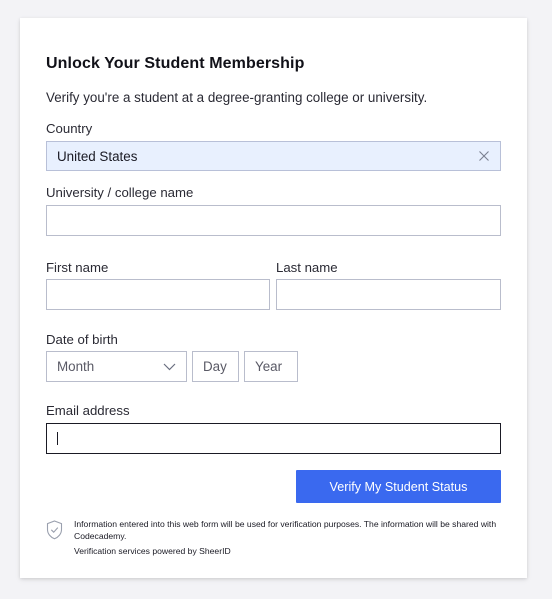  What do you see at coordinates (69, 128) in the screenshot?
I see `country-label: Country` at bounding box center [69, 128].